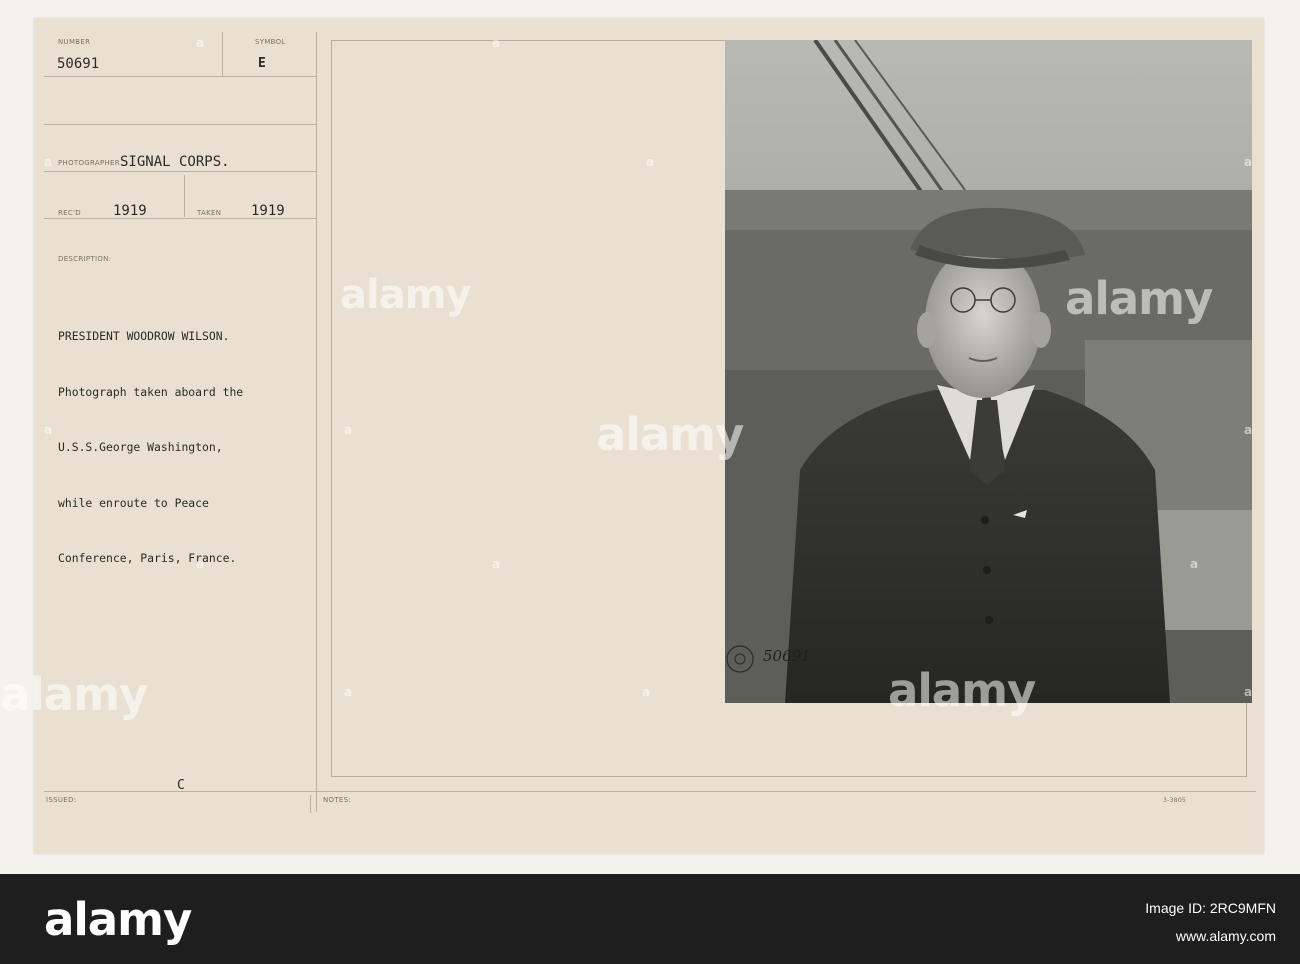  What do you see at coordinates (740, 659) in the screenshot?
I see `signal-corps-stamp` at bounding box center [740, 659].